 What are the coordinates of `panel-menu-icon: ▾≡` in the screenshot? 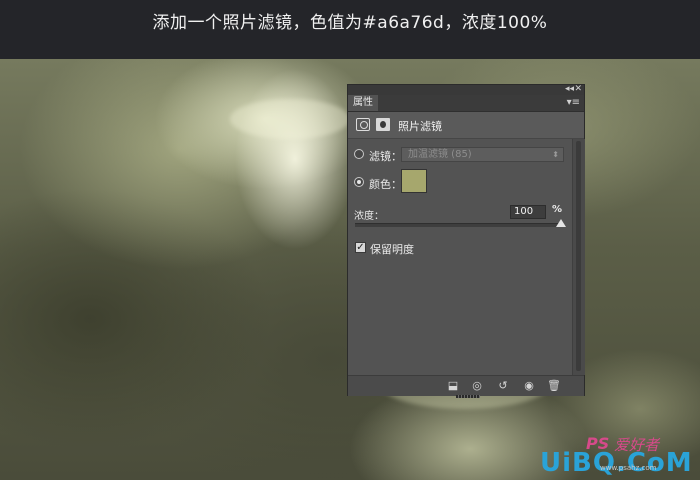 It's located at (573, 103).